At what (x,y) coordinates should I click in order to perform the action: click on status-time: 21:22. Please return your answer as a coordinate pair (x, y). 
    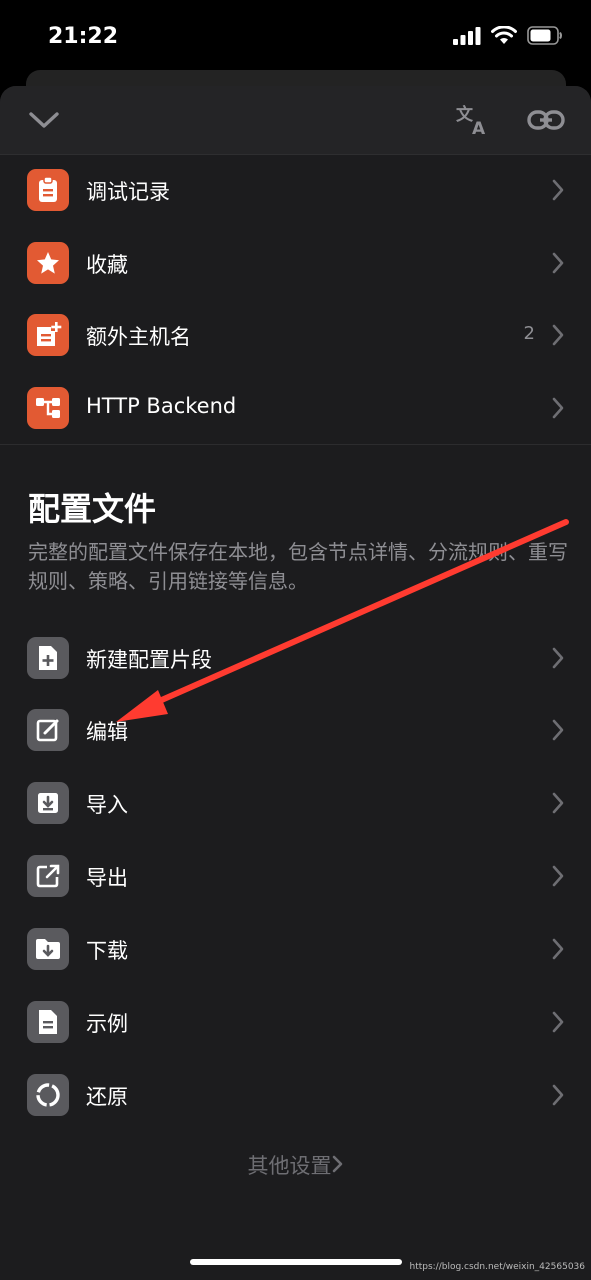
    Looking at the image, I should click on (83, 36).